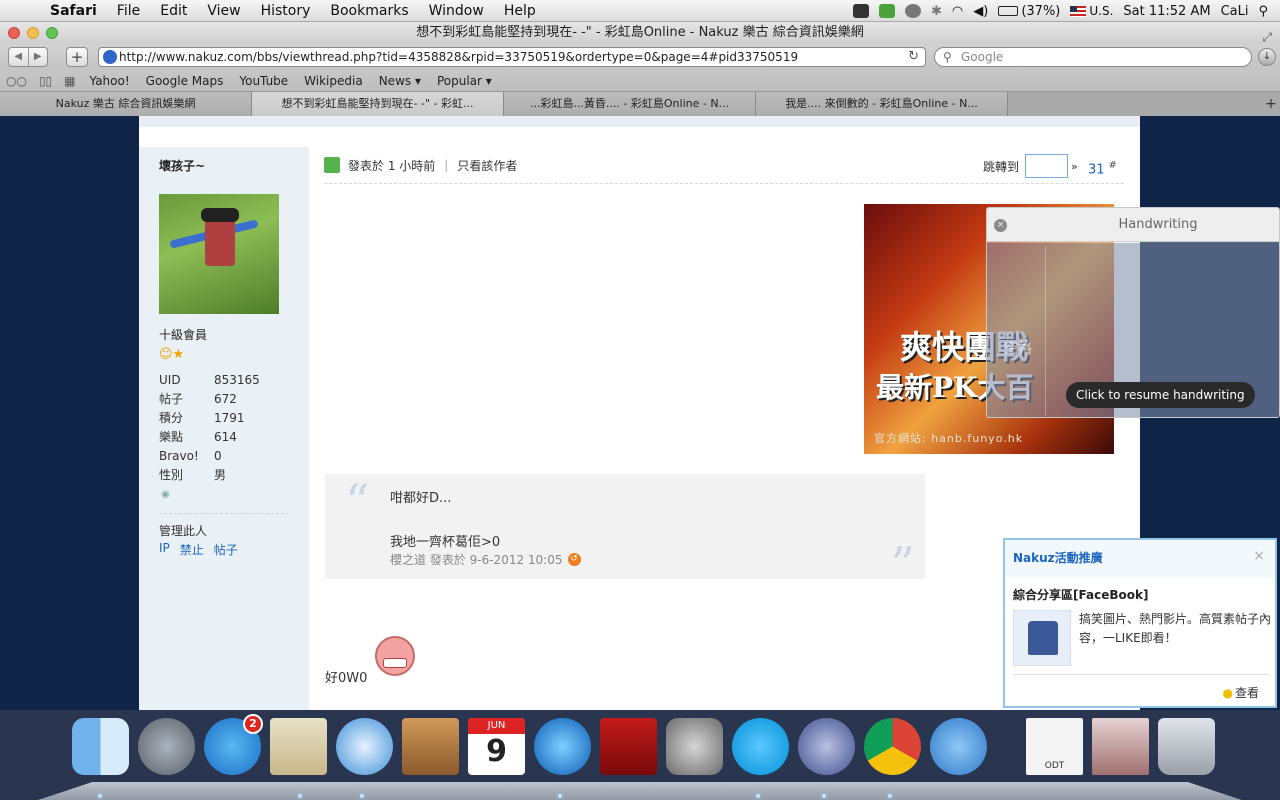 The height and width of the screenshot is (800, 1280). What do you see at coordinates (77, 57) in the screenshot?
I see `add-bookmark-button: +` at bounding box center [77, 57].